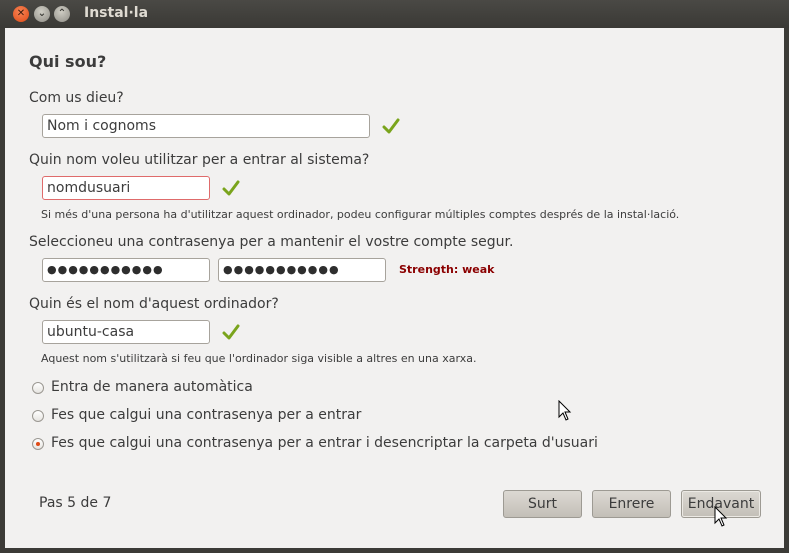 This screenshot has height=553, width=789. What do you see at coordinates (302, 270) in the screenshot?
I see `confirm-password-field: ●●●●●●●●●●●` at bounding box center [302, 270].